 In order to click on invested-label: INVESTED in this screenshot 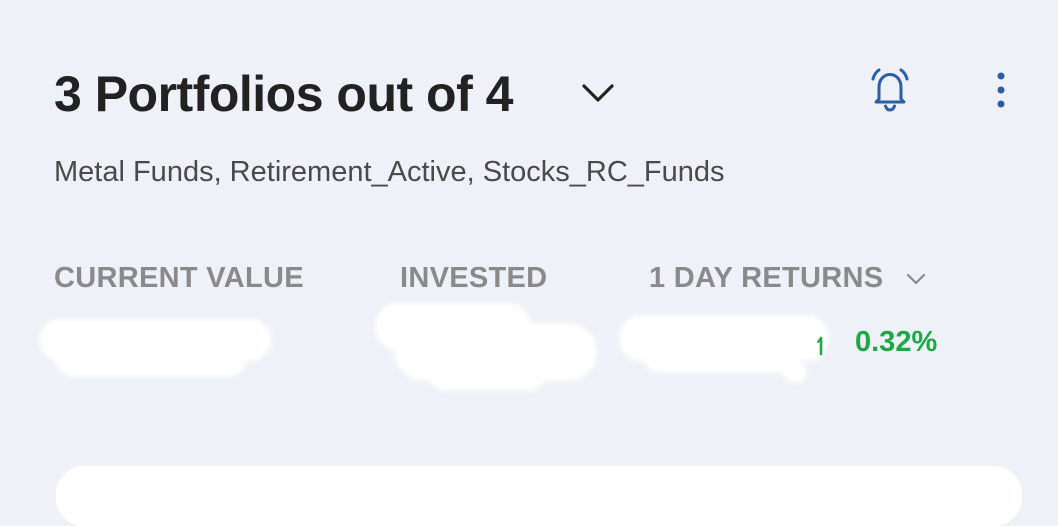, I will do `click(474, 278)`.